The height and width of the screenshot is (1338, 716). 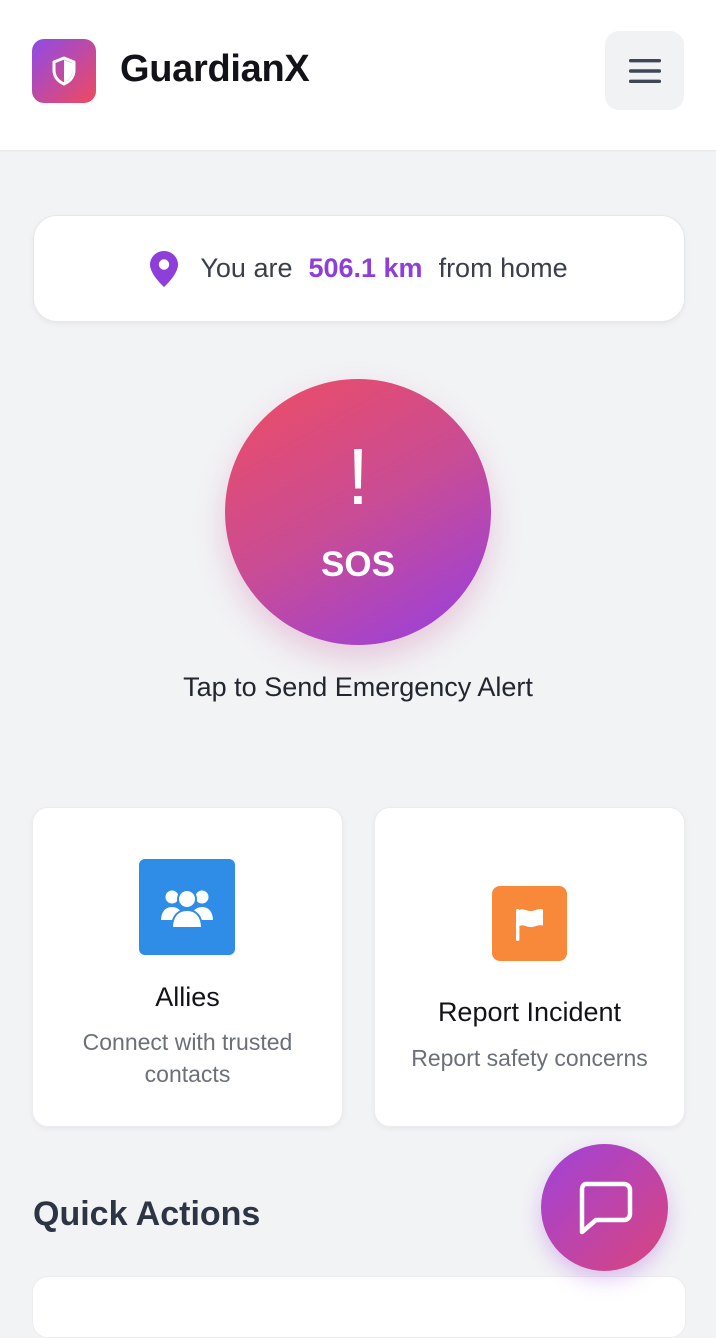 What do you see at coordinates (147, 1214) in the screenshot?
I see `quick-actions-heading: Quick Actions` at bounding box center [147, 1214].